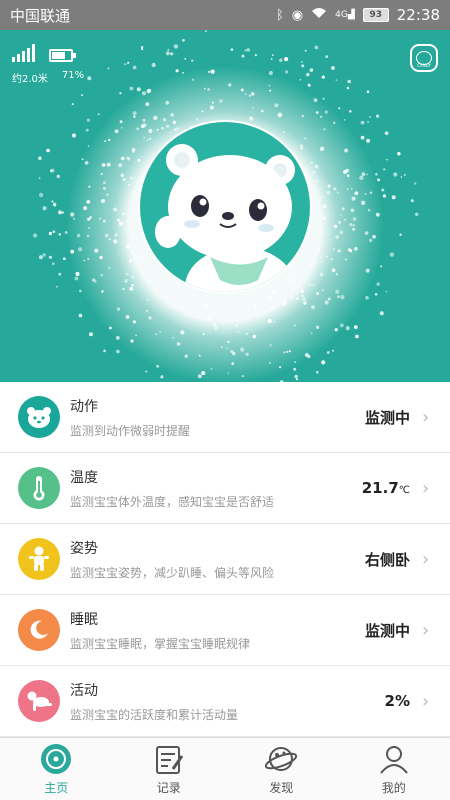 This screenshot has height=800, width=450. What do you see at coordinates (281, 787) in the screenshot?
I see `tab-label: 发现` at bounding box center [281, 787].